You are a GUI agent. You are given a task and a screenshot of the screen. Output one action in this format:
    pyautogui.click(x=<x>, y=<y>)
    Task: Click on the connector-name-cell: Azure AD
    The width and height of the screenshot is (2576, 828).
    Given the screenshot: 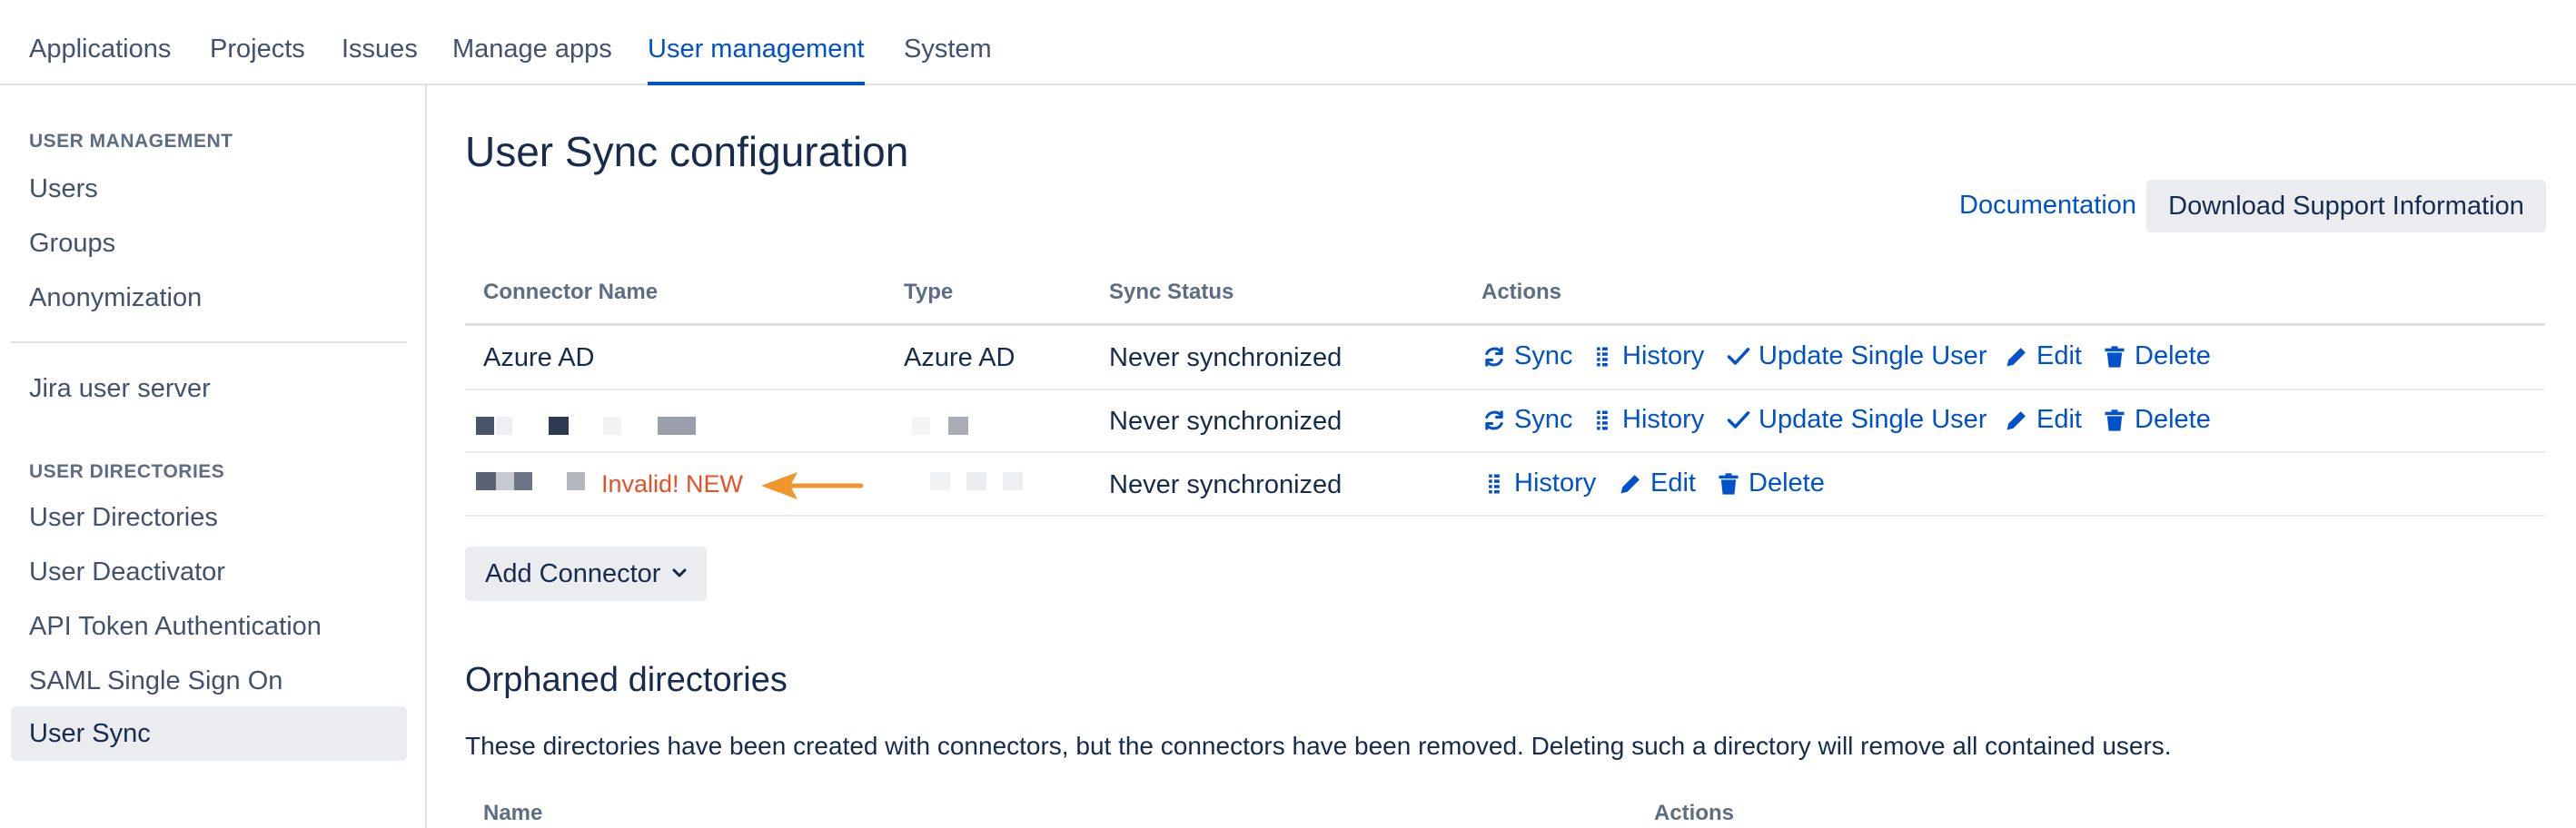 What is the action you would take?
    pyautogui.click(x=539, y=358)
    